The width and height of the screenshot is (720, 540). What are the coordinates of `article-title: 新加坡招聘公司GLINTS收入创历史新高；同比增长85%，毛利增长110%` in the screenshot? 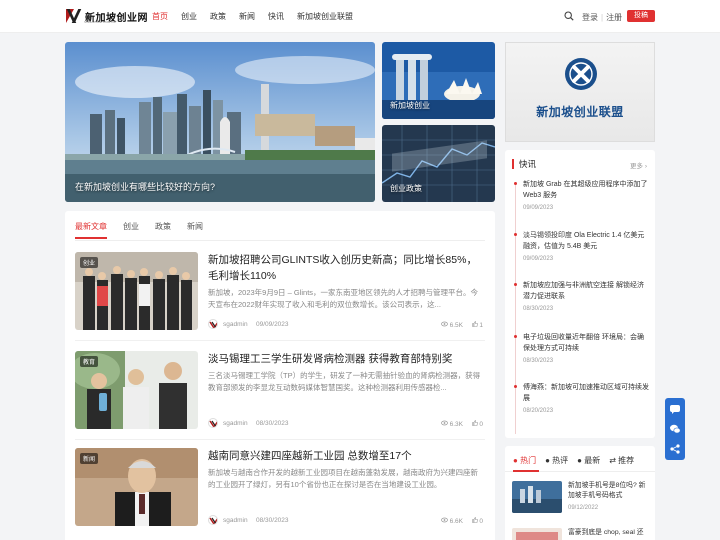 It's located at (346, 268).